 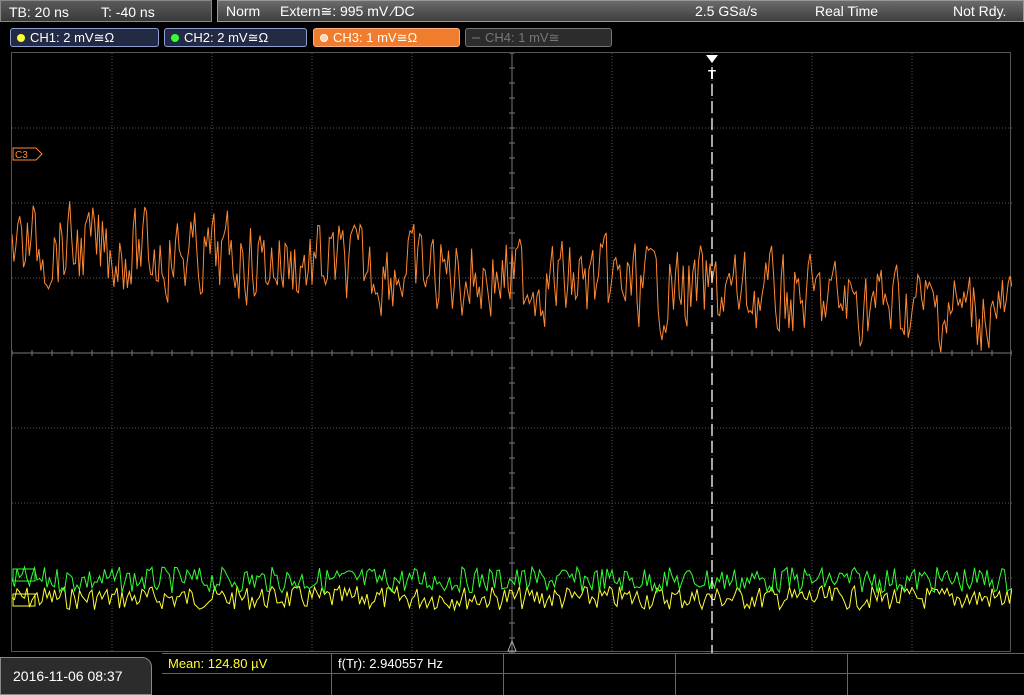 I want to click on date-time: 2016-11-06 08:37, so click(x=68, y=676).